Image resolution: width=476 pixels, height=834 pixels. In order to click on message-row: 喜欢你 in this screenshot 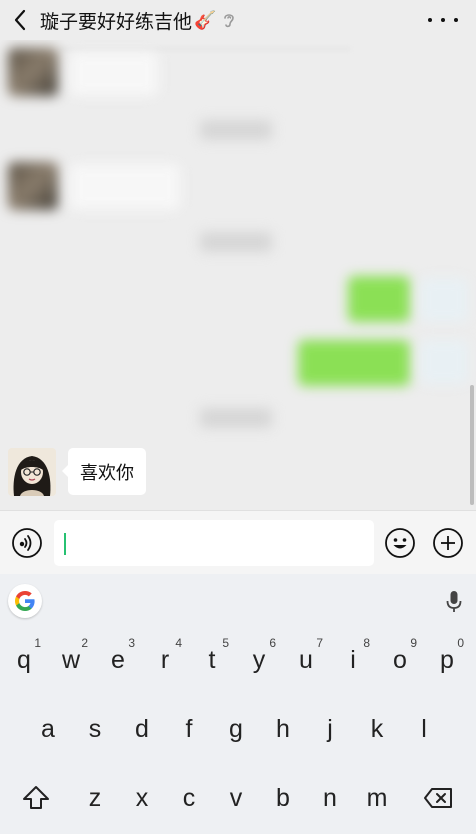, I will do `click(77, 472)`.